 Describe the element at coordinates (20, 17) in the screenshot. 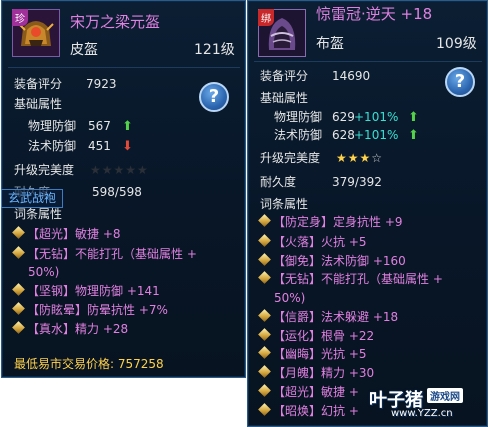

I see `rarity-badge: 珍` at that location.